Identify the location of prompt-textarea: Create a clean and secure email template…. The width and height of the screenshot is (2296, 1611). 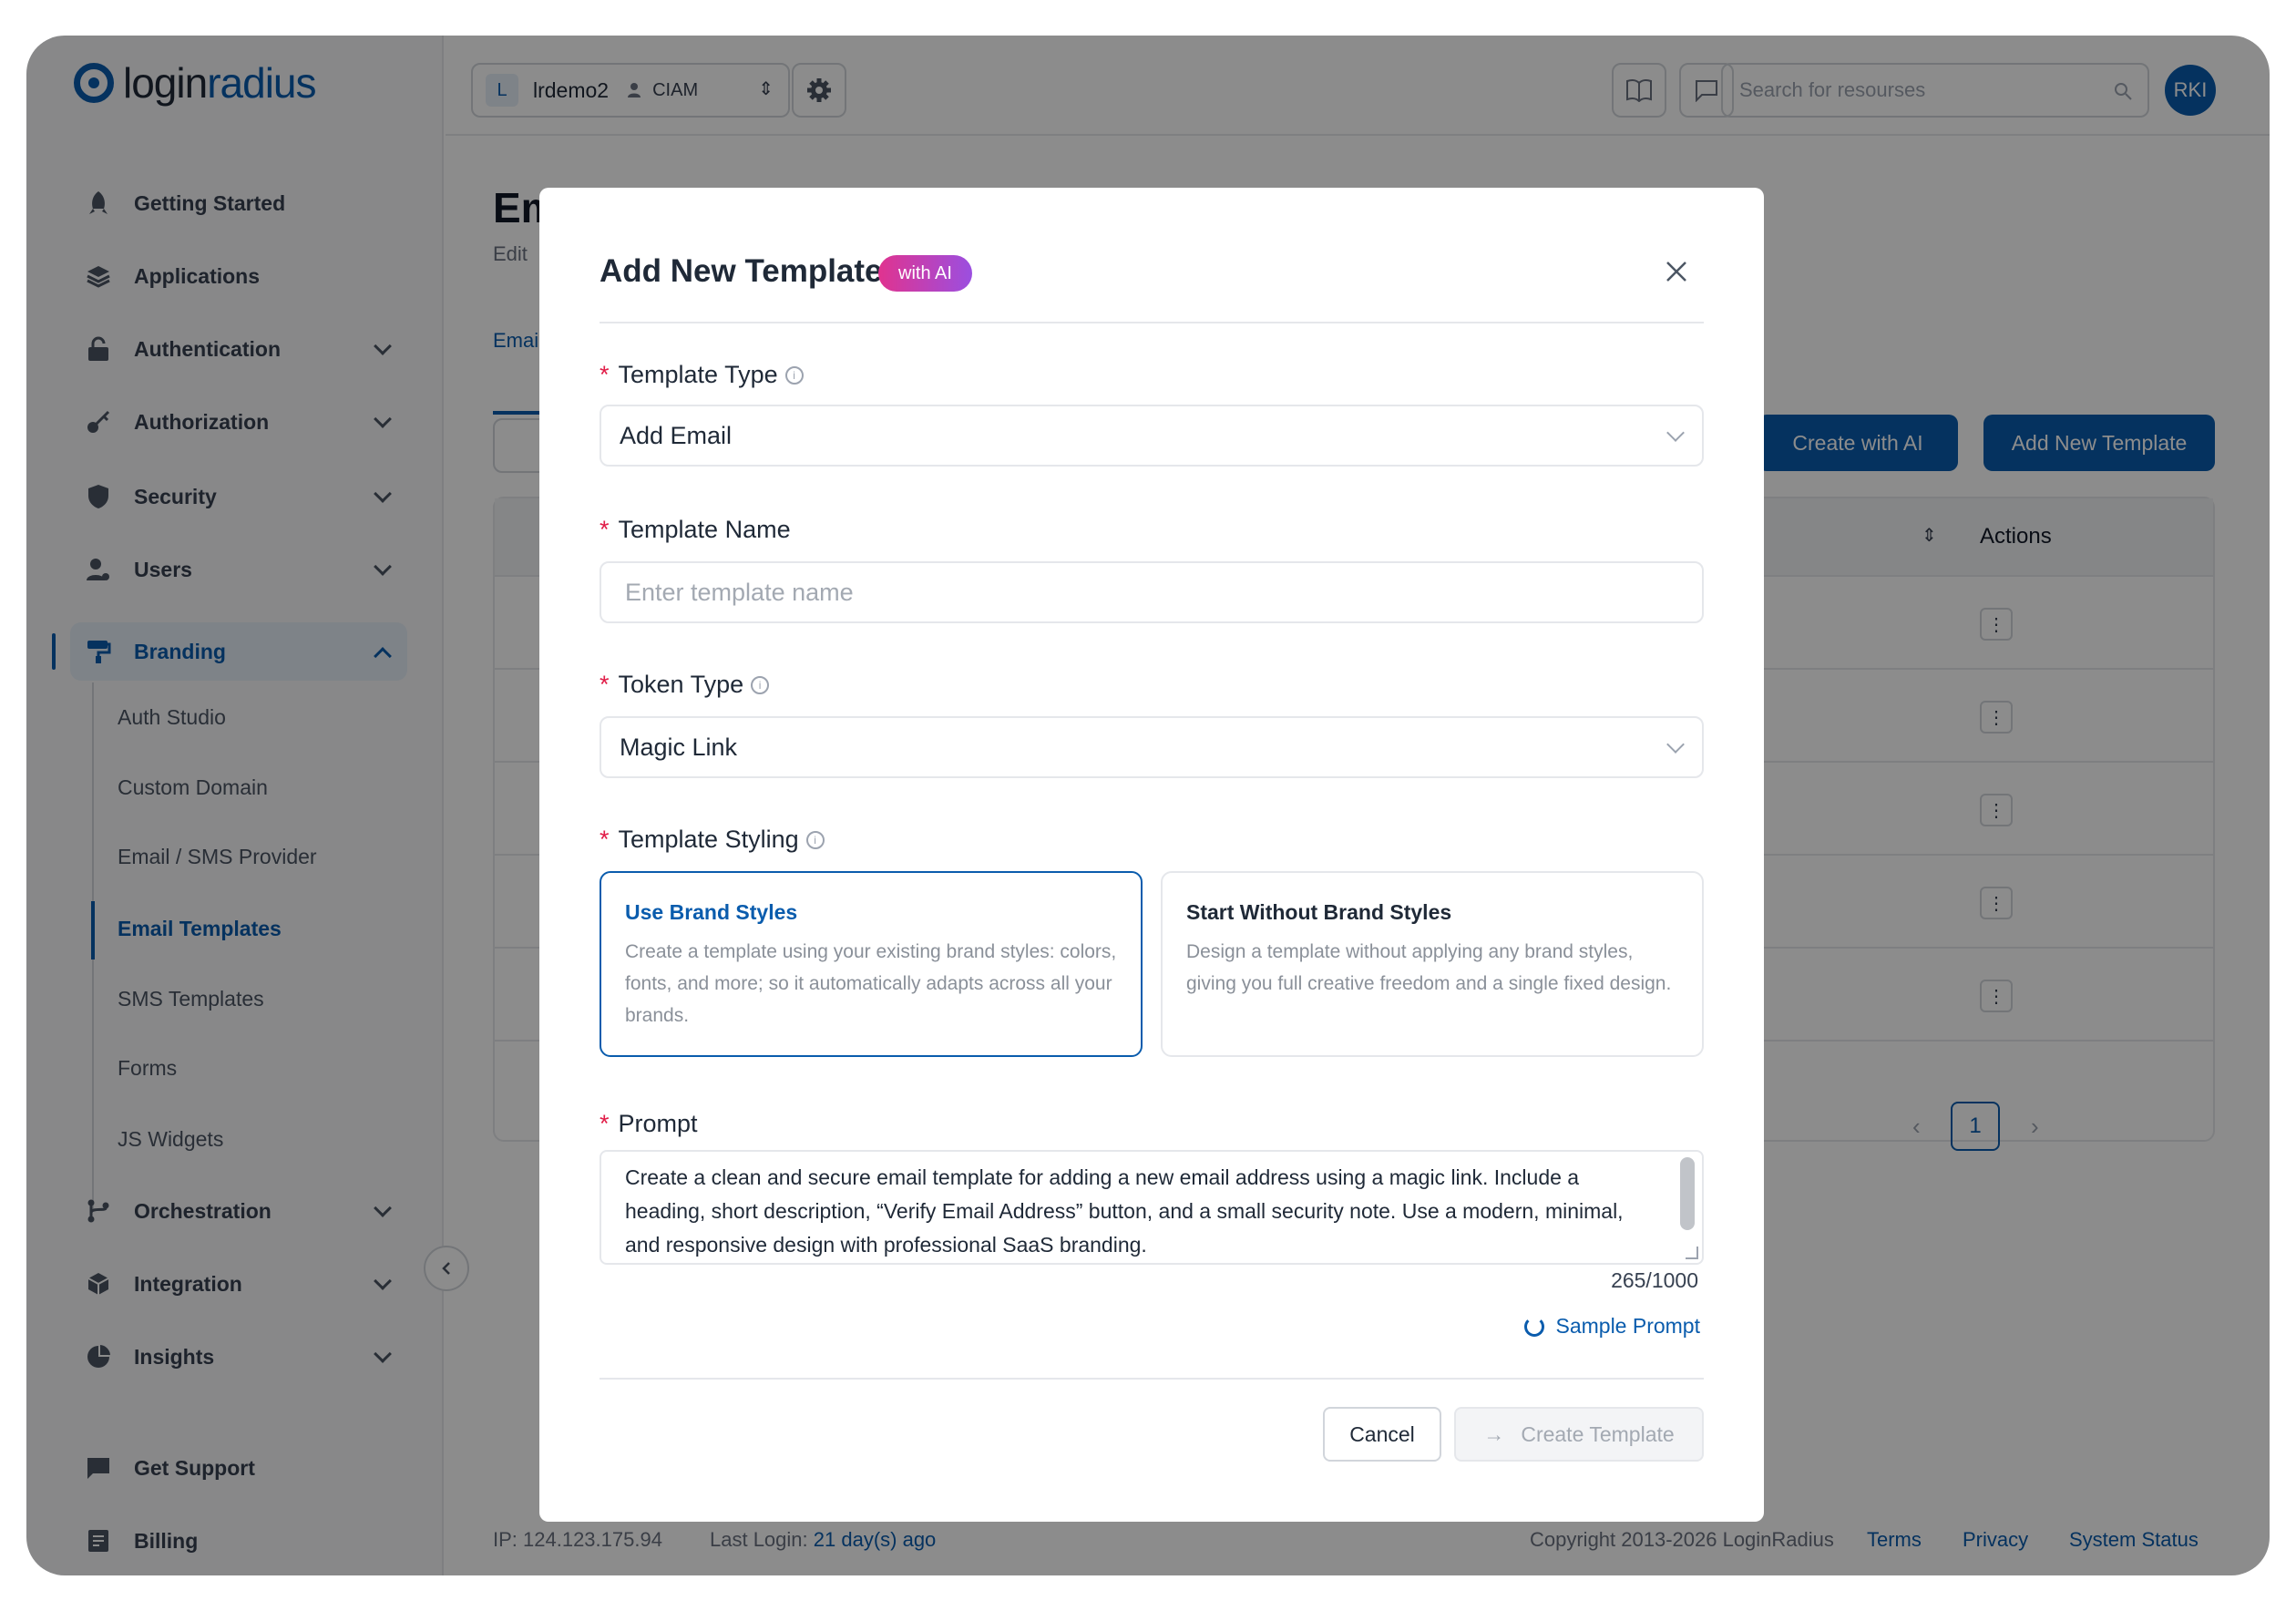
(1152, 1207).